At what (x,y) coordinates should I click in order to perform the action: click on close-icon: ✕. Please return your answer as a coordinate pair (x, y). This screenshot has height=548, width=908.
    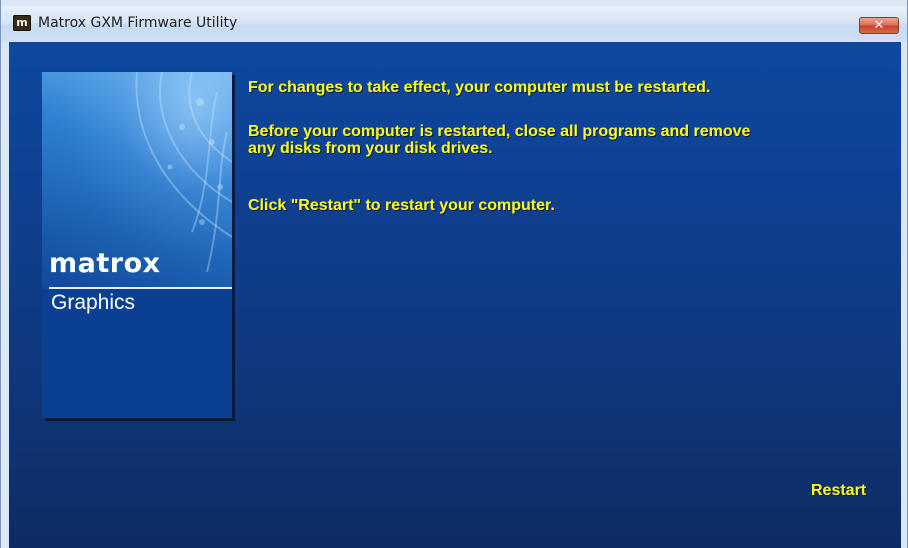
    Looking at the image, I should click on (879, 25).